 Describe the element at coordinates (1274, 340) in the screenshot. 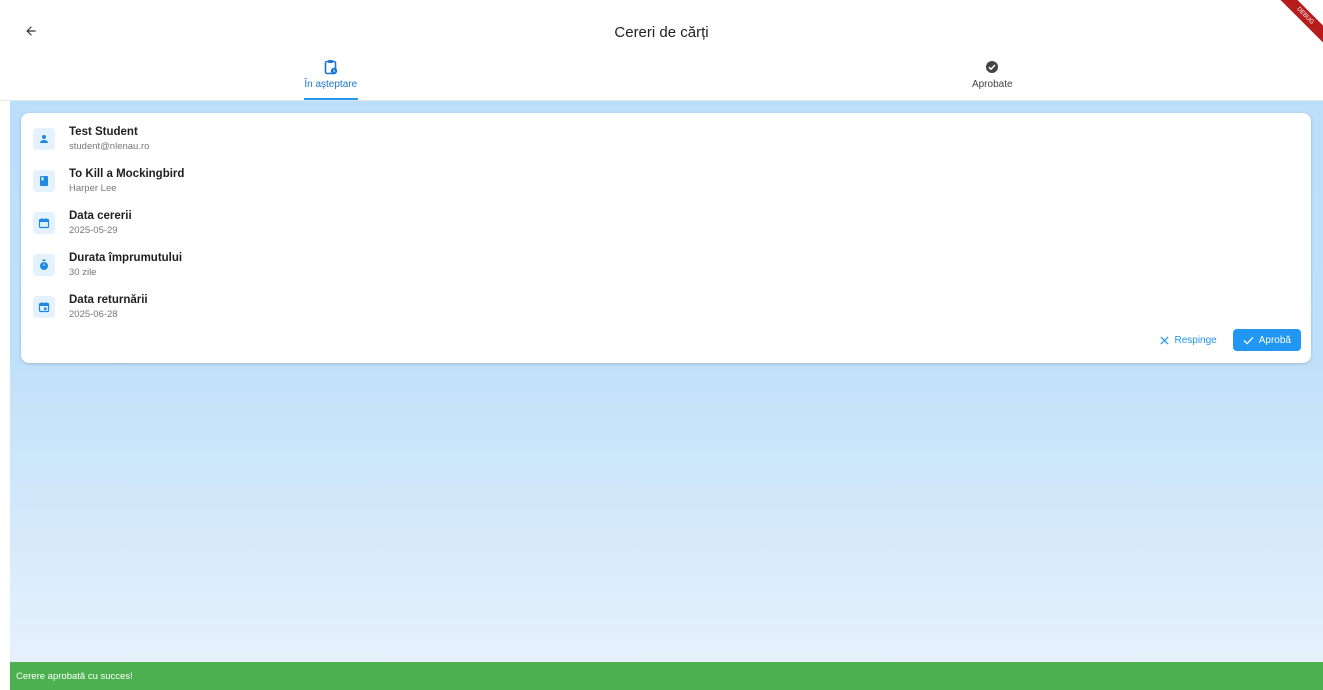

I see `approve-label: Aprobă` at that location.